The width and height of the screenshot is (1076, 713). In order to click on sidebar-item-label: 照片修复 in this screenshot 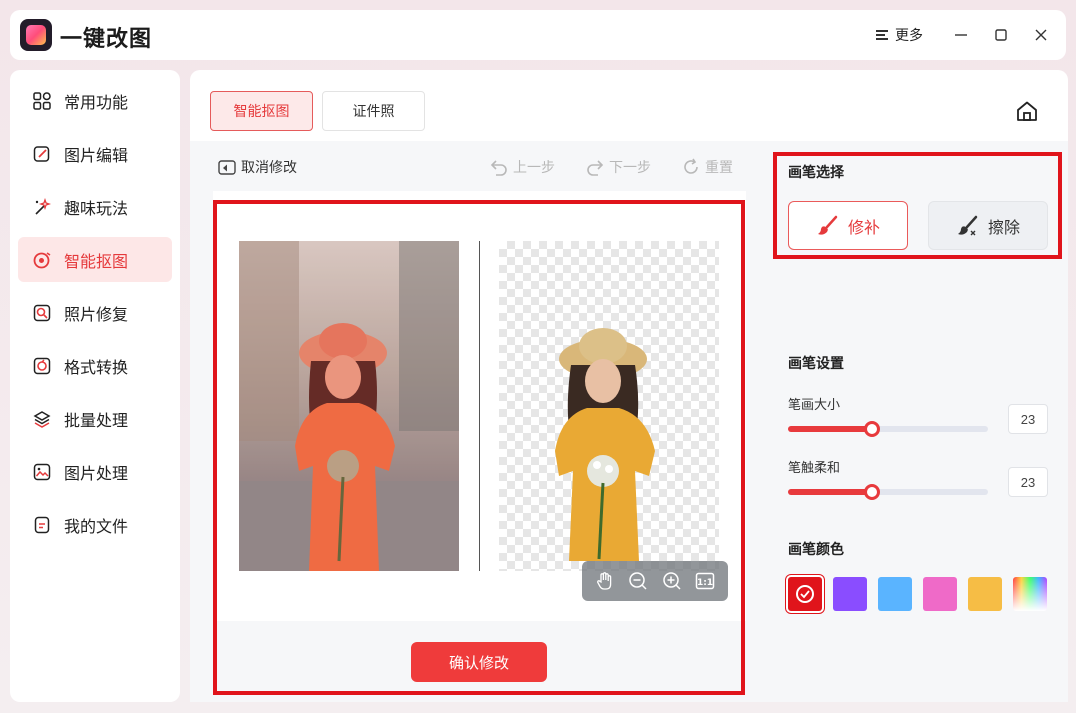, I will do `click(96, 315)`.